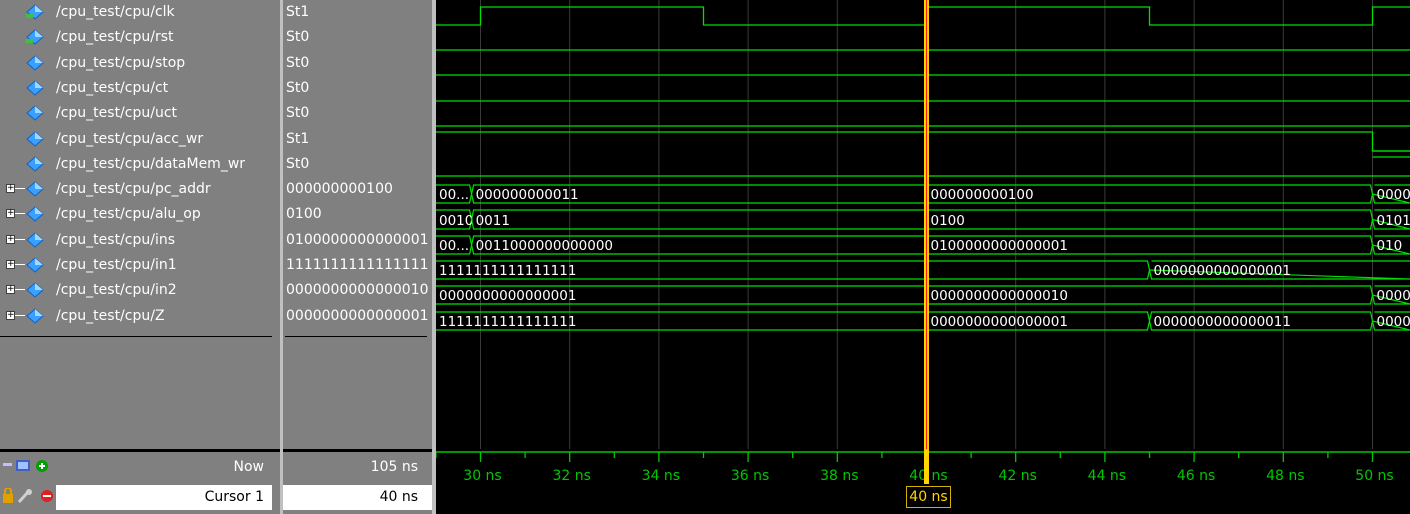 The image size is (1410, 514). Describe the element at coordinates (544, 246) in the screenshot. I see `bus-value-label: 0011000000000000` at that location.